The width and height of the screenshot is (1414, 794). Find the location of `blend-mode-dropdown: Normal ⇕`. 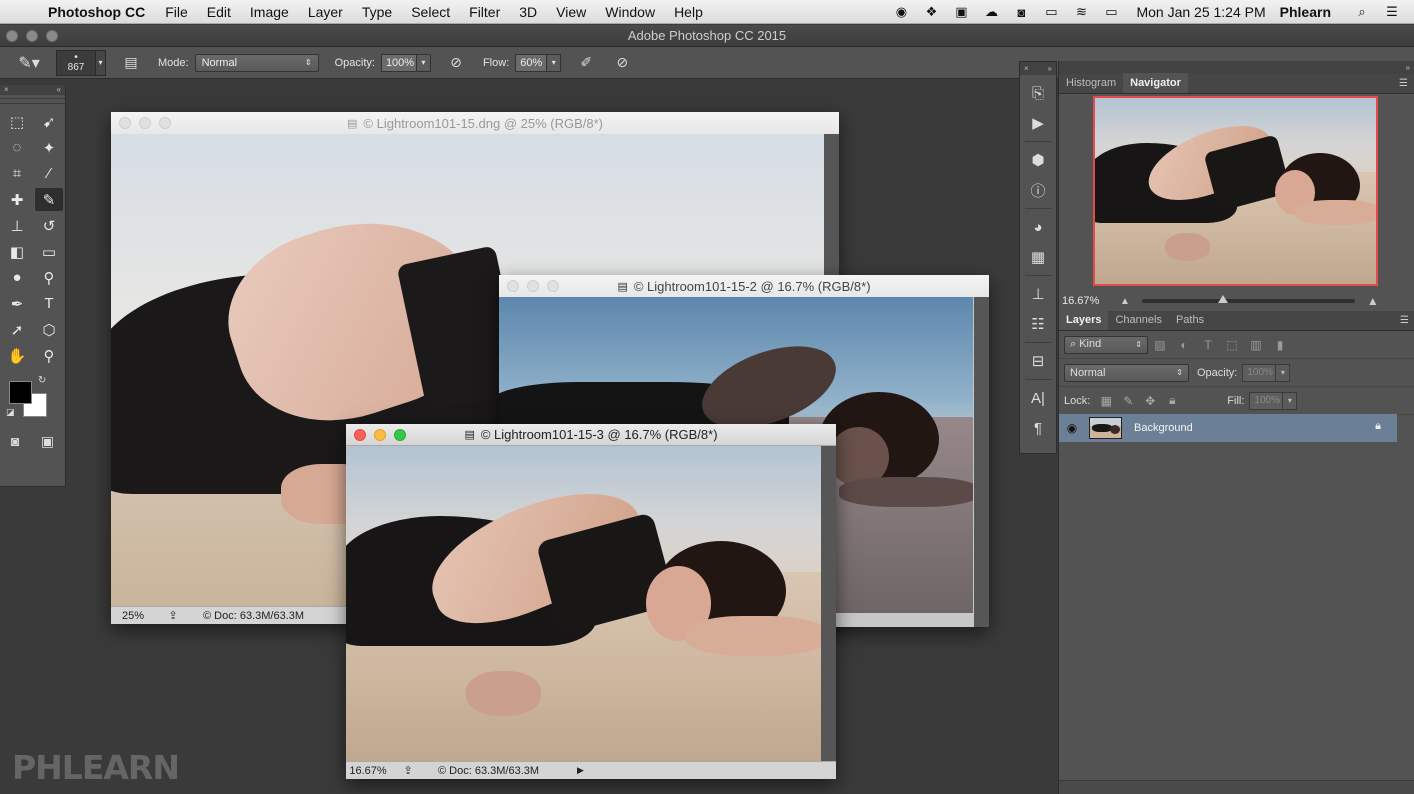

blend-mode-dropdown: Normal ⇕ is located at coordinates (1126, 372).